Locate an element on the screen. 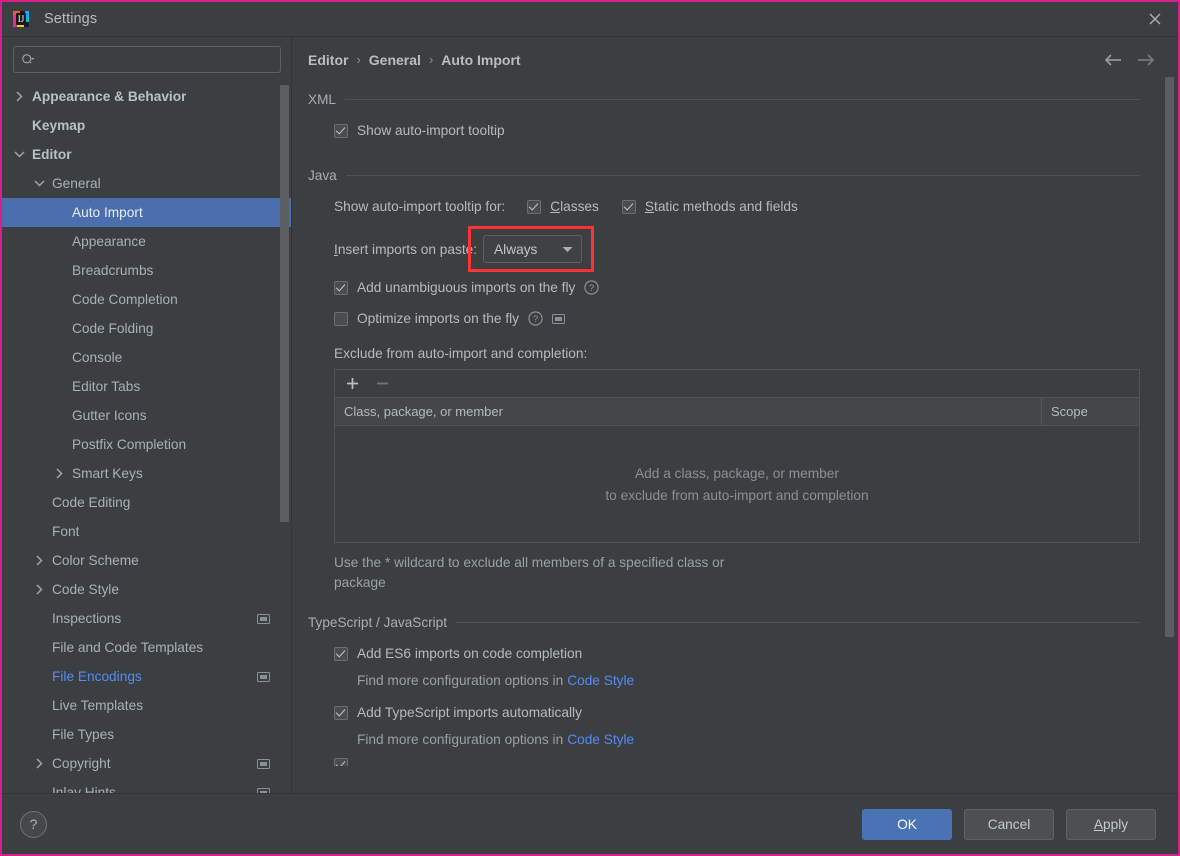 Image resolution: width=1180 pixels, height=856 pixels. sidebar-item-label: Live Templates is located at coordinates (98, 705).